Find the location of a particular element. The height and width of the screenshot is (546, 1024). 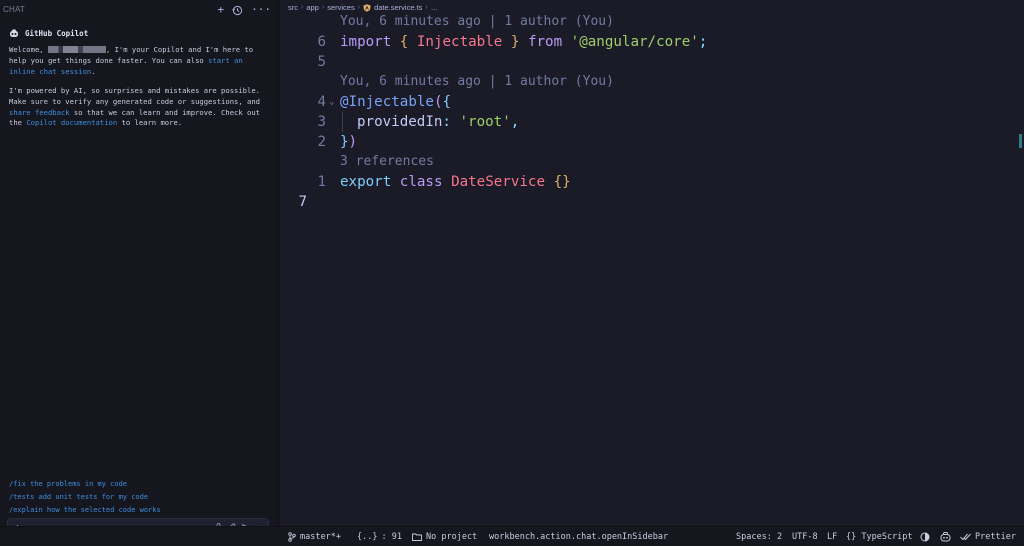

contrast-icon is located at coordinates (925, 537).